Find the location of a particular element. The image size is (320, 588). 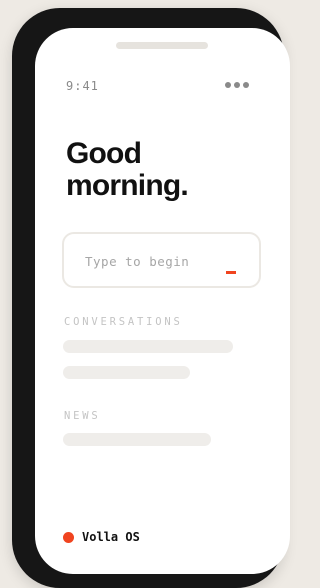

news-label: NEWS is located at coordinates (82, 416).